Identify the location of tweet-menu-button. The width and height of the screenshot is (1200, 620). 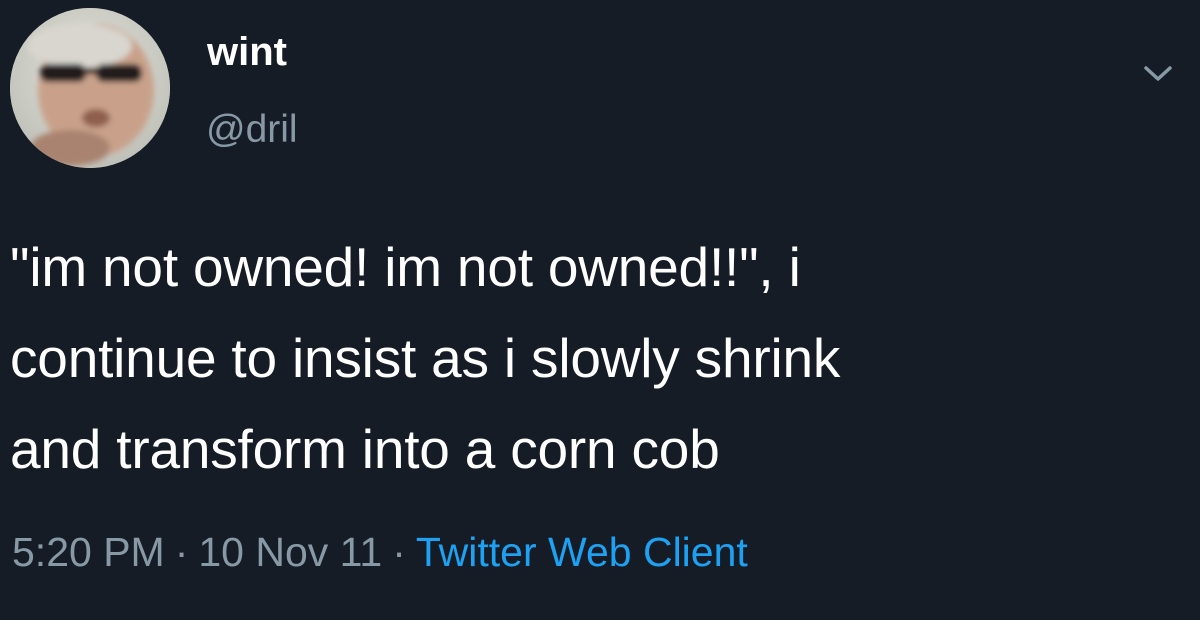
(1158, 73).